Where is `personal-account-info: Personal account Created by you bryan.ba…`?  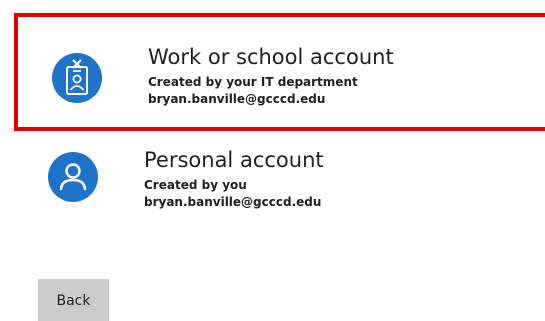
personal-account-info: Personal account Created by you bryan.ba… is located at coordinates (234, 179).